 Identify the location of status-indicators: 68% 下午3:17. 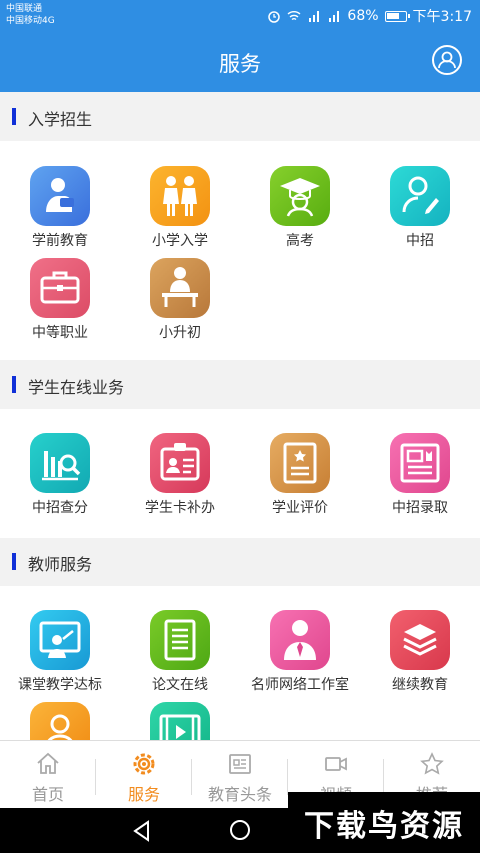
(369, 16).